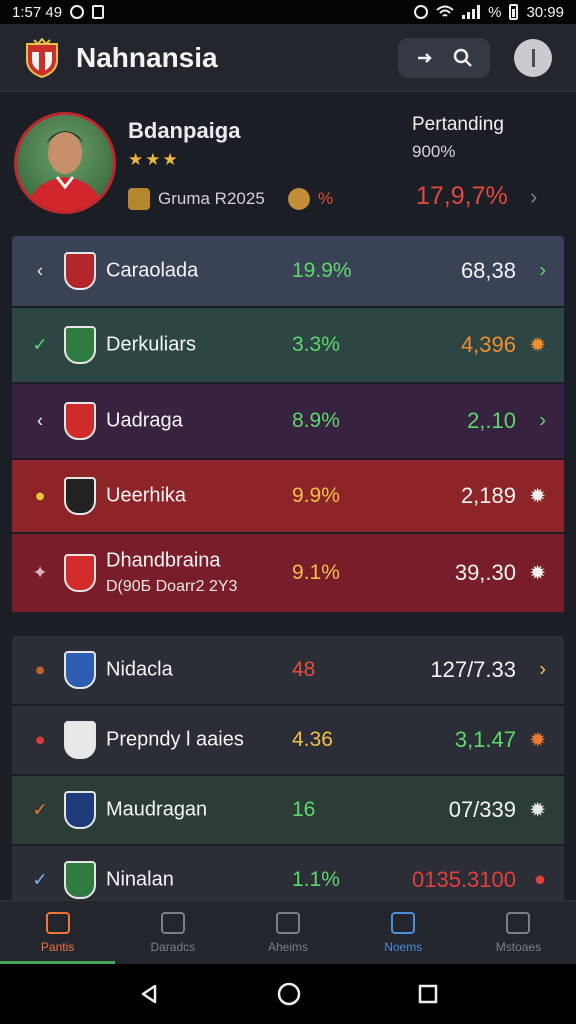 This screenshot has height=1024, width=576. Describe the element at coordinates (288, 272) in the screenshot. I see `list-item: ‹ Caraolada 19.9% 68,38 ›` at that location.